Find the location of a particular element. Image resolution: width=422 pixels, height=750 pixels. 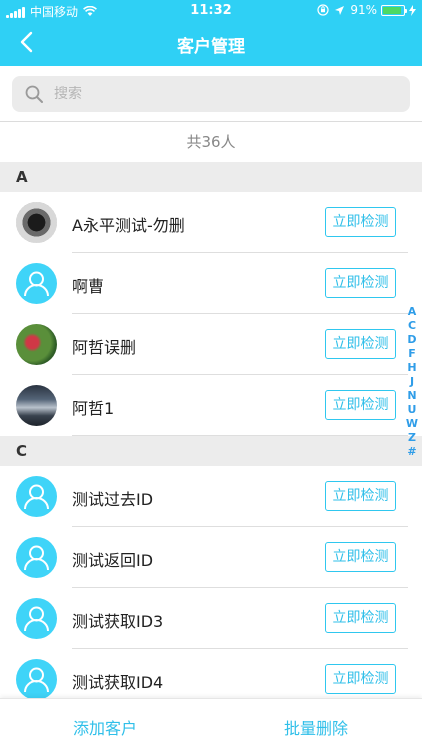

customer-name: A永平测试-勿删 is located at coordinates (128, 225).